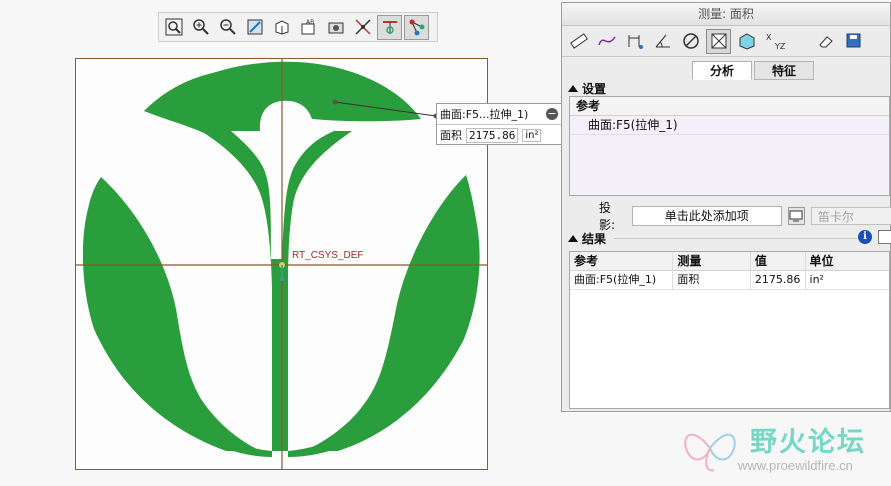 Image resolution: width=891 pixels, height=486 pixels. I want to click on angle-button, so click(662, 41).